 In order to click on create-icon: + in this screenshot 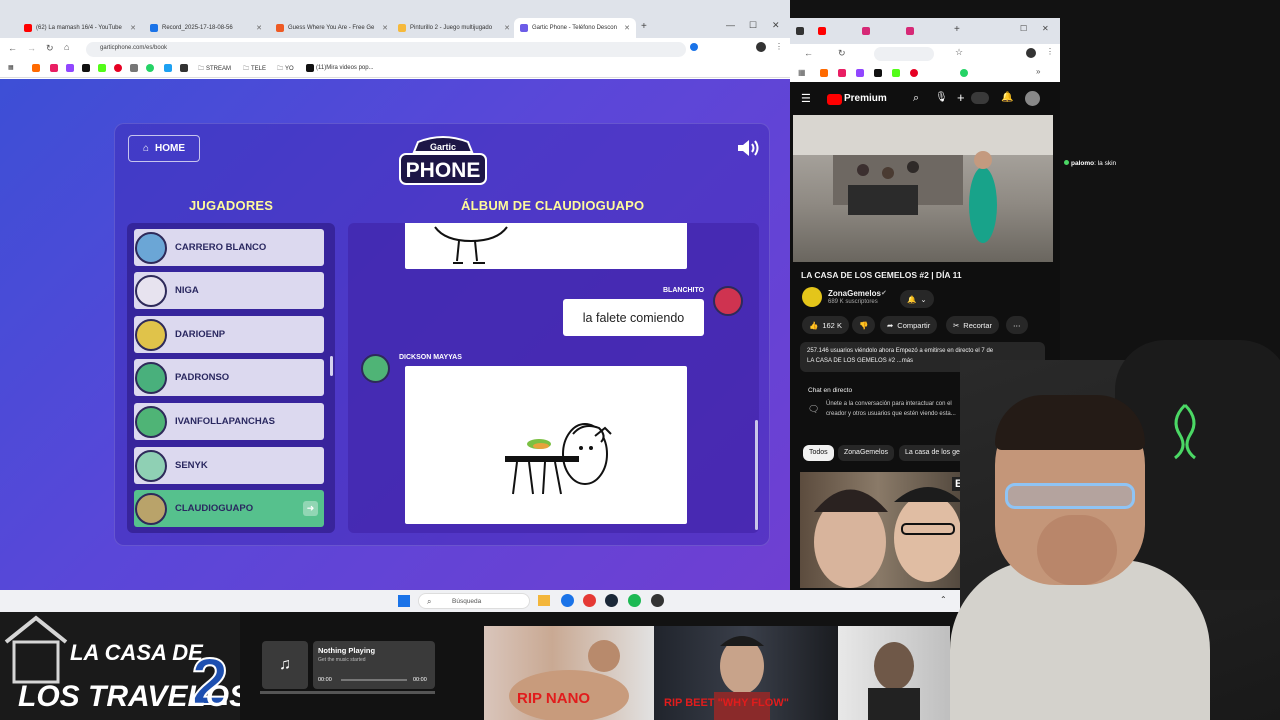, I will do `click(961, 97)`.